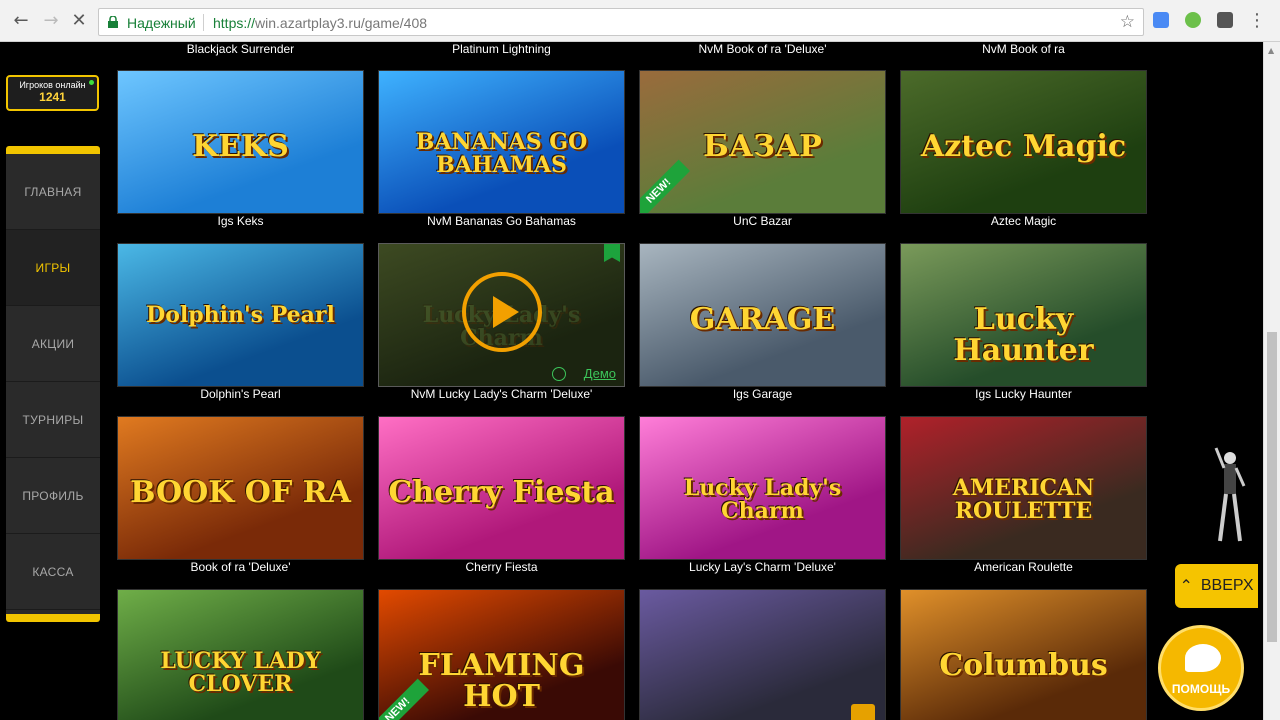 The image size is (1280, 720). I want to click on game-tile: LUCKY LADY CLOVER, so click(240, 654).